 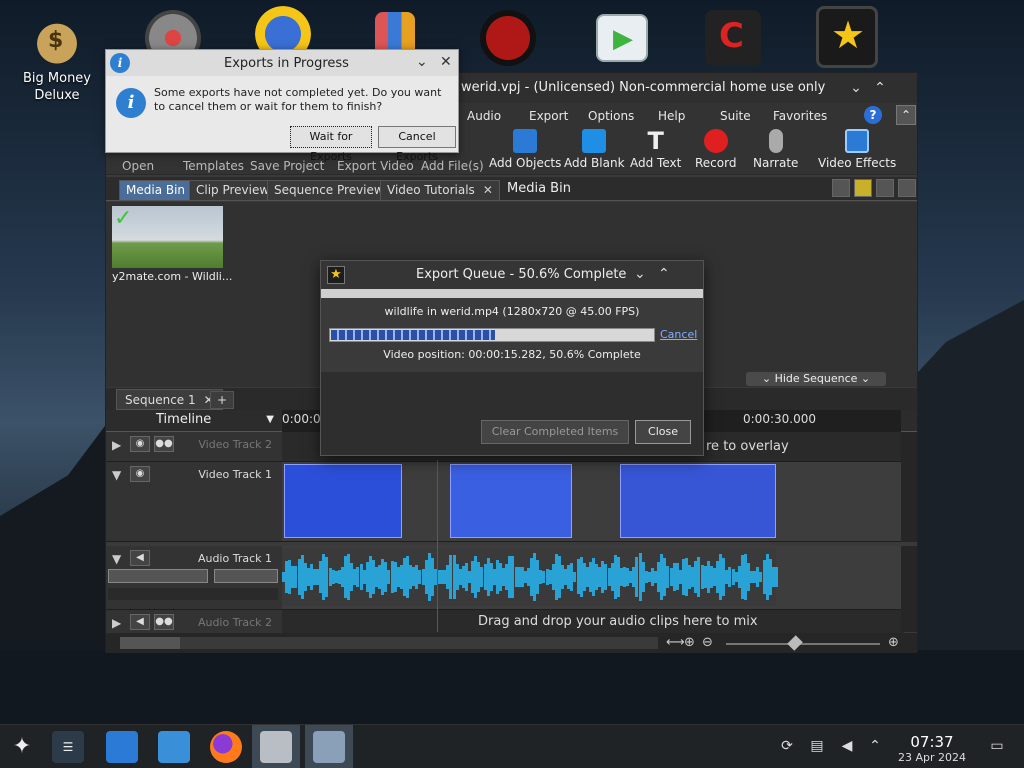 I want to click on tab-clip-preview: Clip Preview, so click(x=233, y=190).